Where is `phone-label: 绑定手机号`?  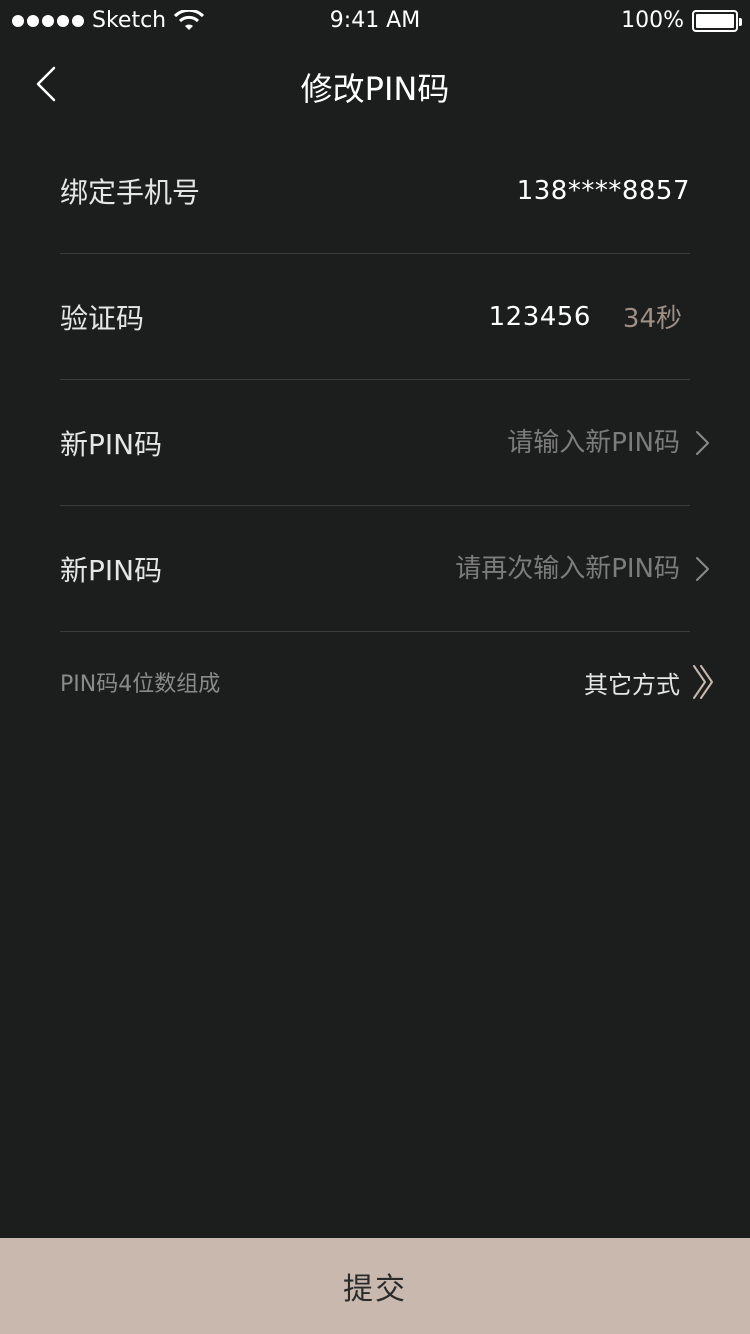 phone-label: 绑定手机号 is located at coordinates (130, 192).